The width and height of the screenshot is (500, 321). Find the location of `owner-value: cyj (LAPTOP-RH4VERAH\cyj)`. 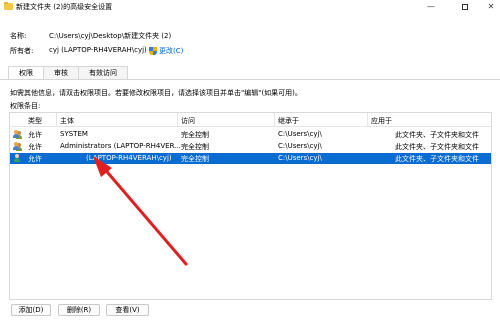

owner-value: cyj (LAPTOP-RH4VERAH\cyj) is located at coordinates (98, 50).